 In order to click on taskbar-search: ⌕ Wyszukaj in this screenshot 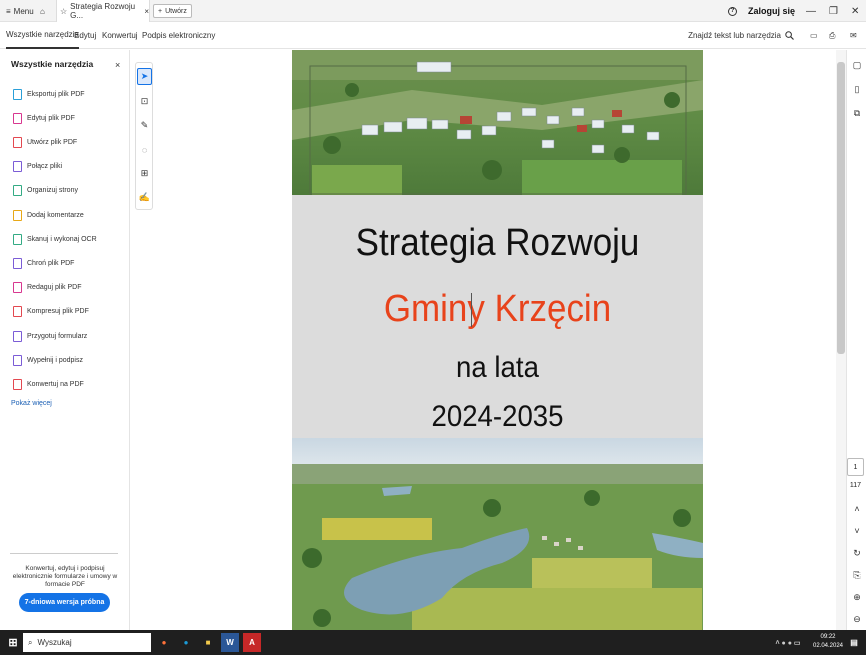, I will do `click(87, 642)`.